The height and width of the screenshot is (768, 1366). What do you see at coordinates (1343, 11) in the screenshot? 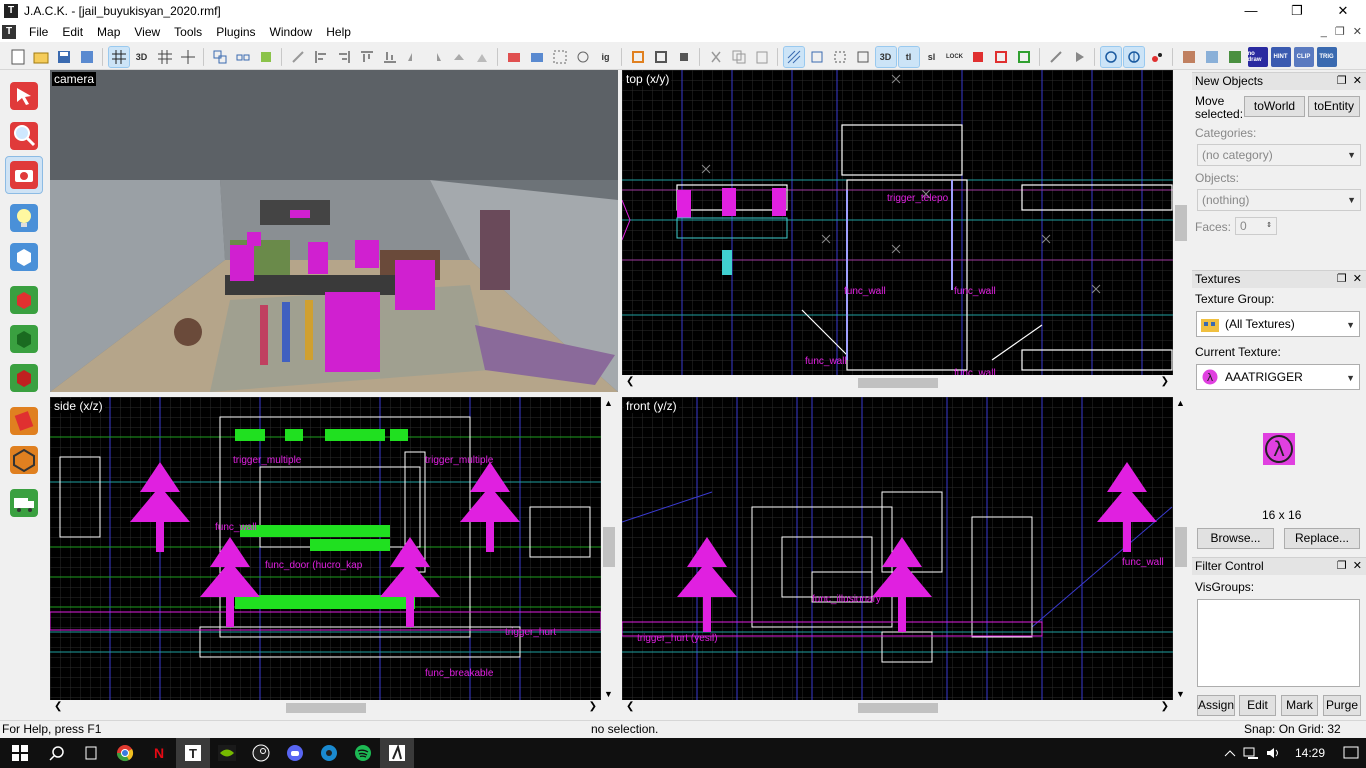
I see `close-button: ✕` at bounding box center [1343, 11].